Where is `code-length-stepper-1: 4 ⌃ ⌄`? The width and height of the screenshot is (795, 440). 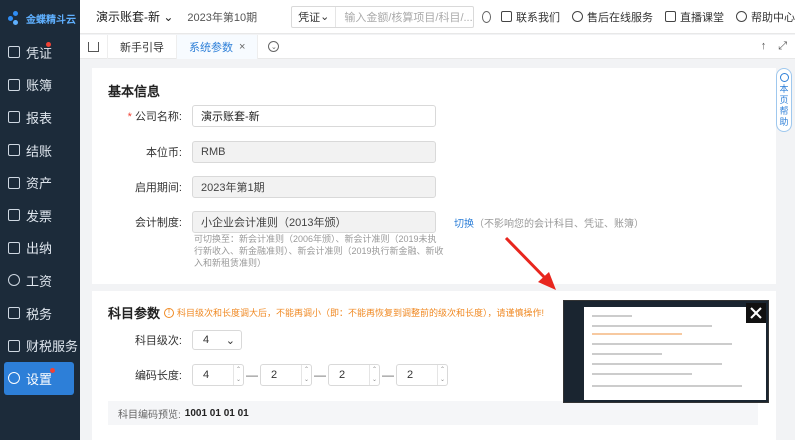
code-length-stepper-1: 4 ⌃ ⌄ is located at coordinates (218, 375).